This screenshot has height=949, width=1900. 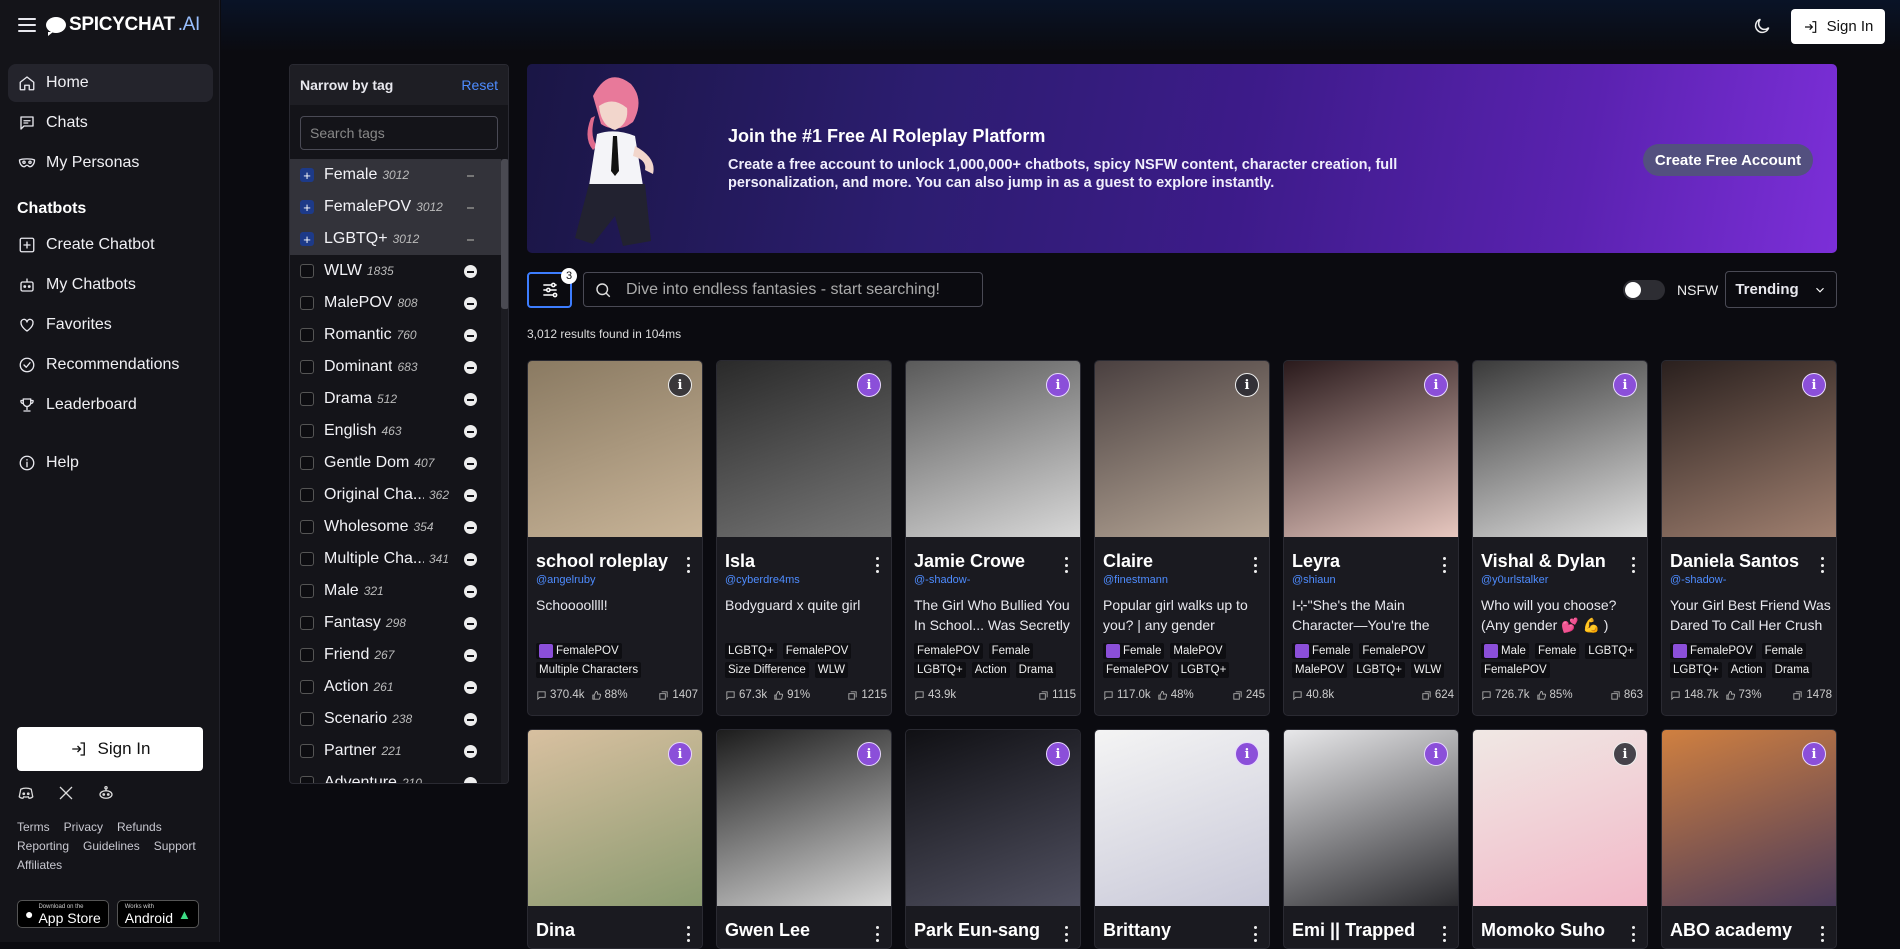 What do you see at coordinates (110, 83) in the screenshot?
I see `sidebar-item-home: Home` at bounding box center [110, 83].